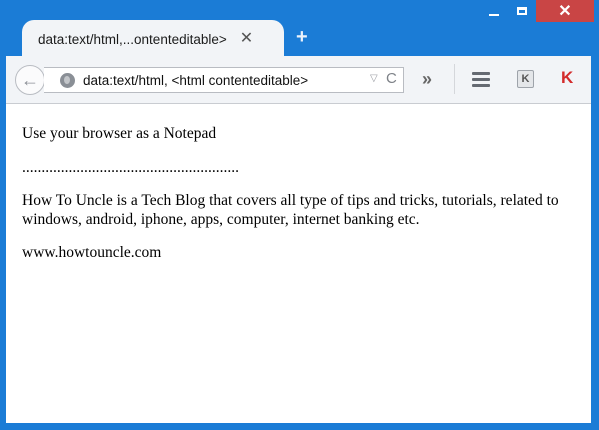 The height and width of the screenshot is (430, 599). I want to click on maximize-icon, so click(522, 11).